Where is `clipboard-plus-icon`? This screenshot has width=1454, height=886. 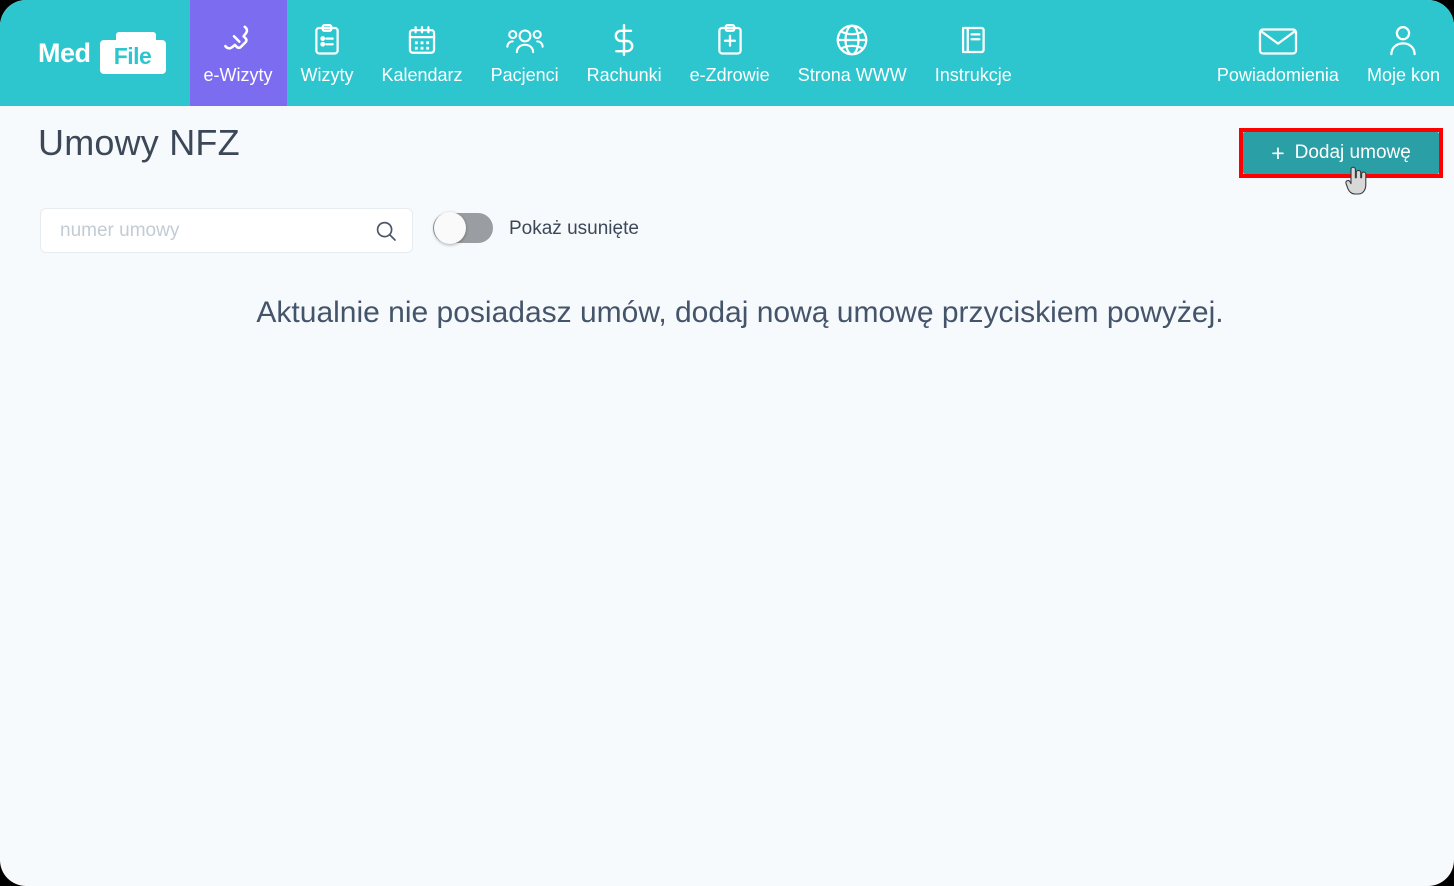
clipboard-plus-icon is located at coordinates (730, 40).